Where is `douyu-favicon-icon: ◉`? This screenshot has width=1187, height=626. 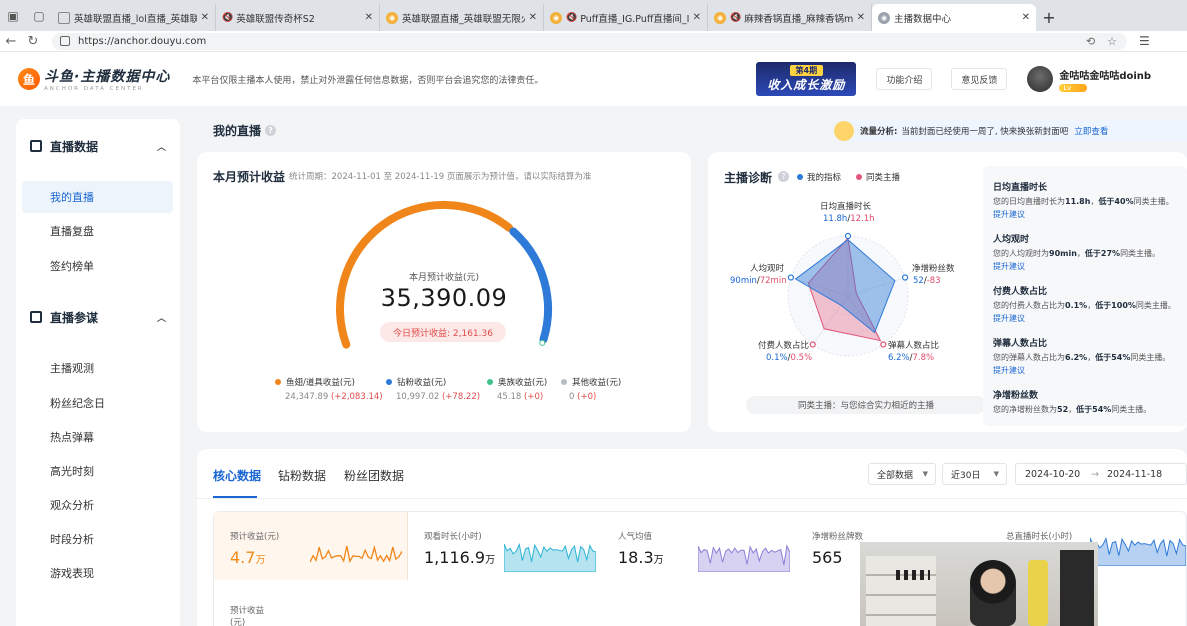
douyu-favicon-icon: ◉ is located at coordinates (884, 17).